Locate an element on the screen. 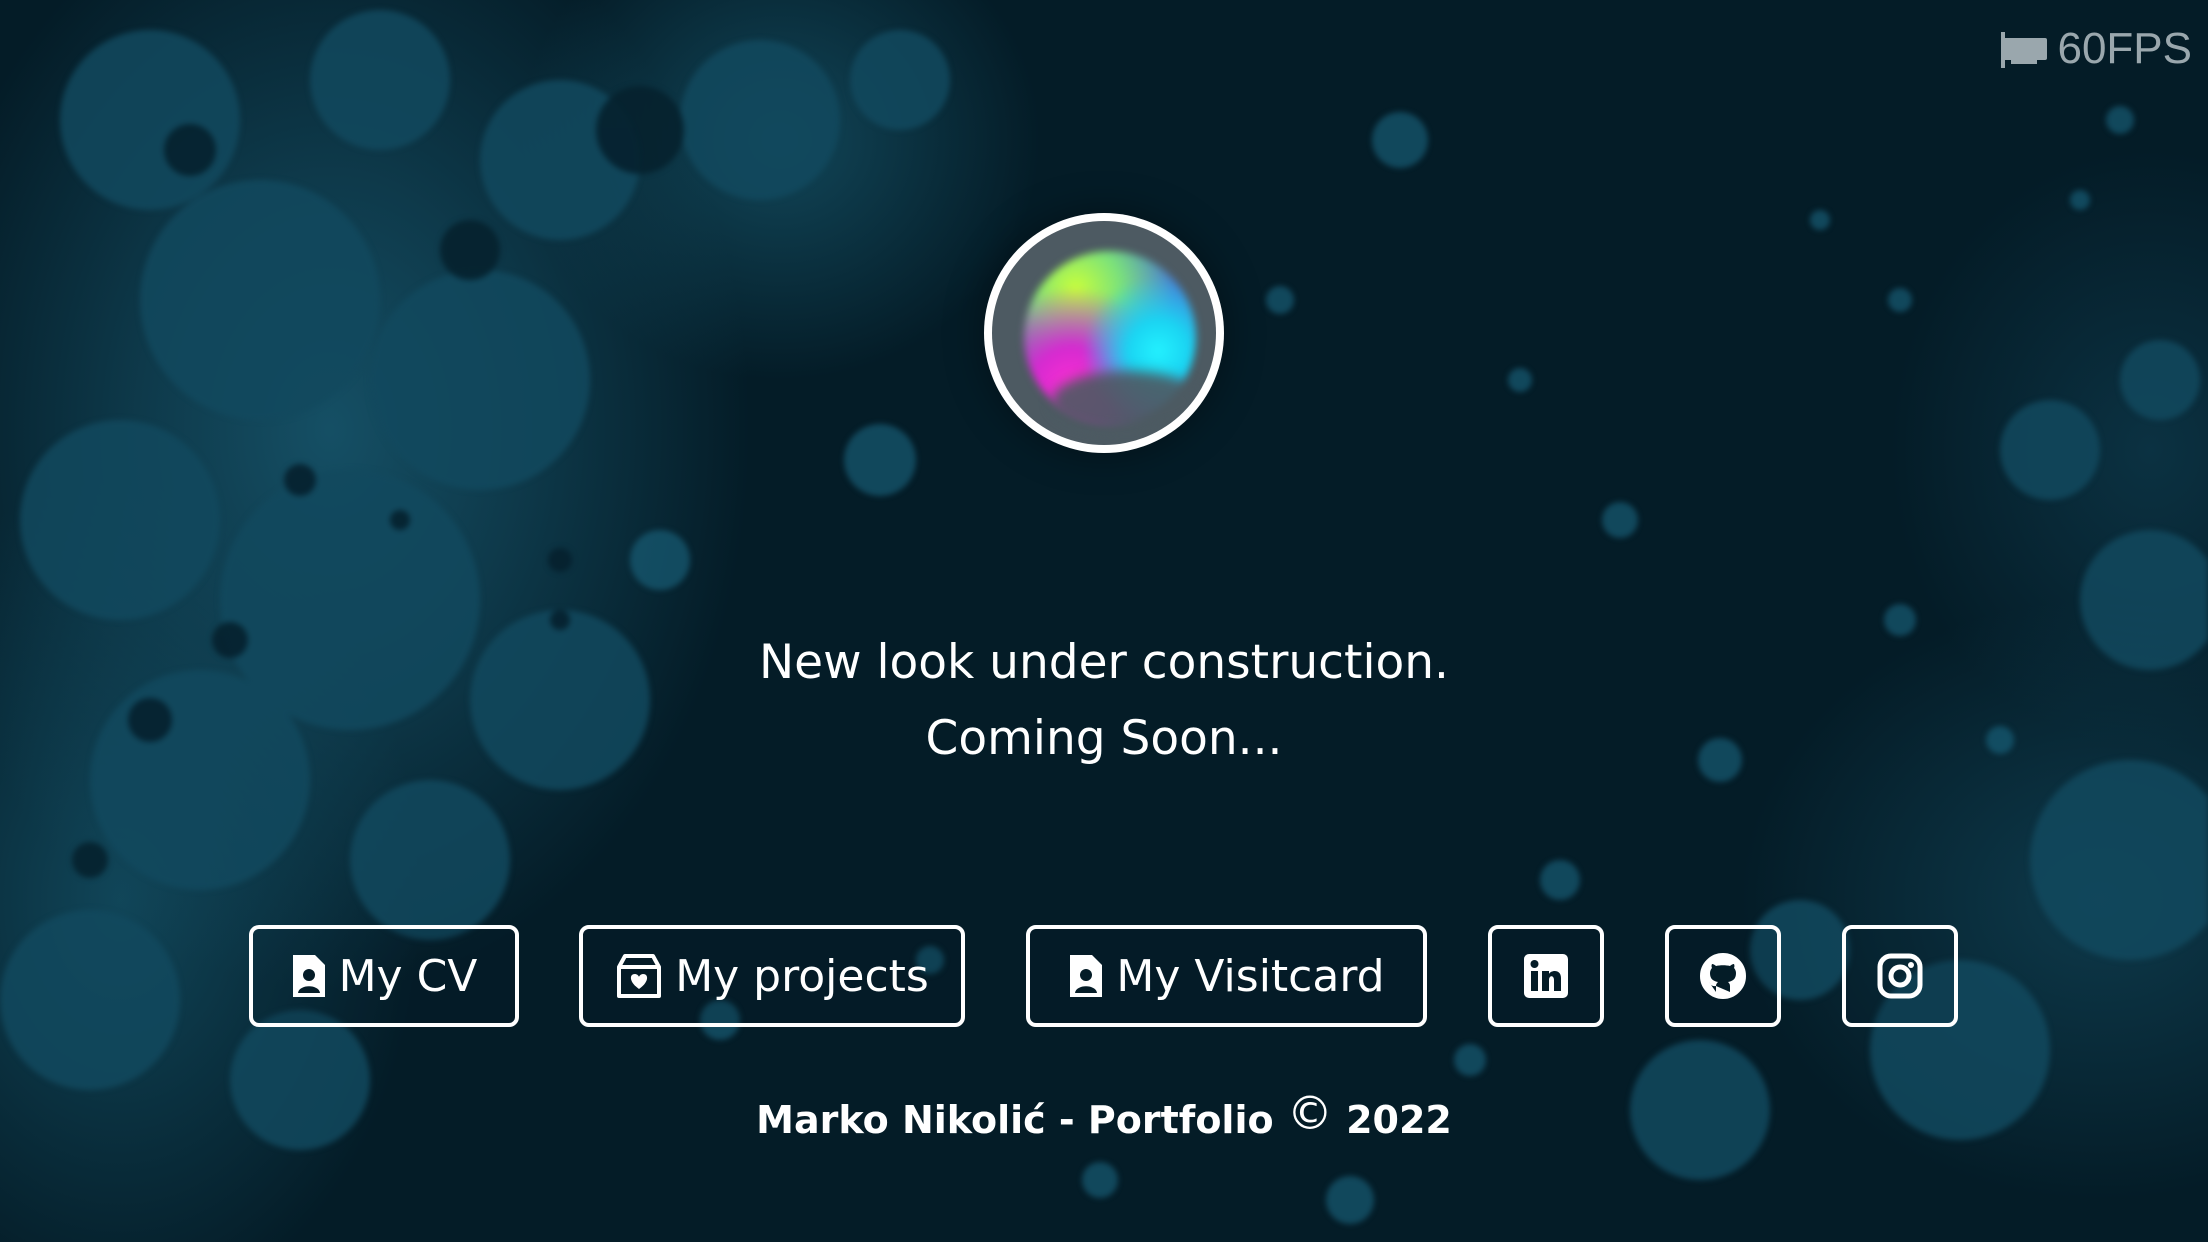 The width and height of the screenshot is (2208, 1242). my-projects-button: My projects is located at coordinates (772, 976).